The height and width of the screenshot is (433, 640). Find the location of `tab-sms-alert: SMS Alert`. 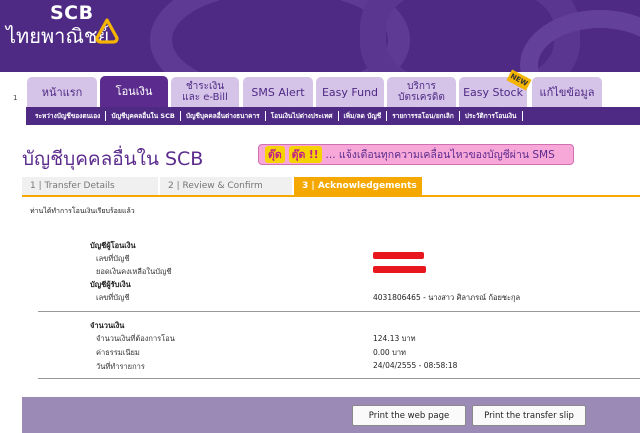

tab-sms-alert: SMS Alert is located at coordinates (278, 92).